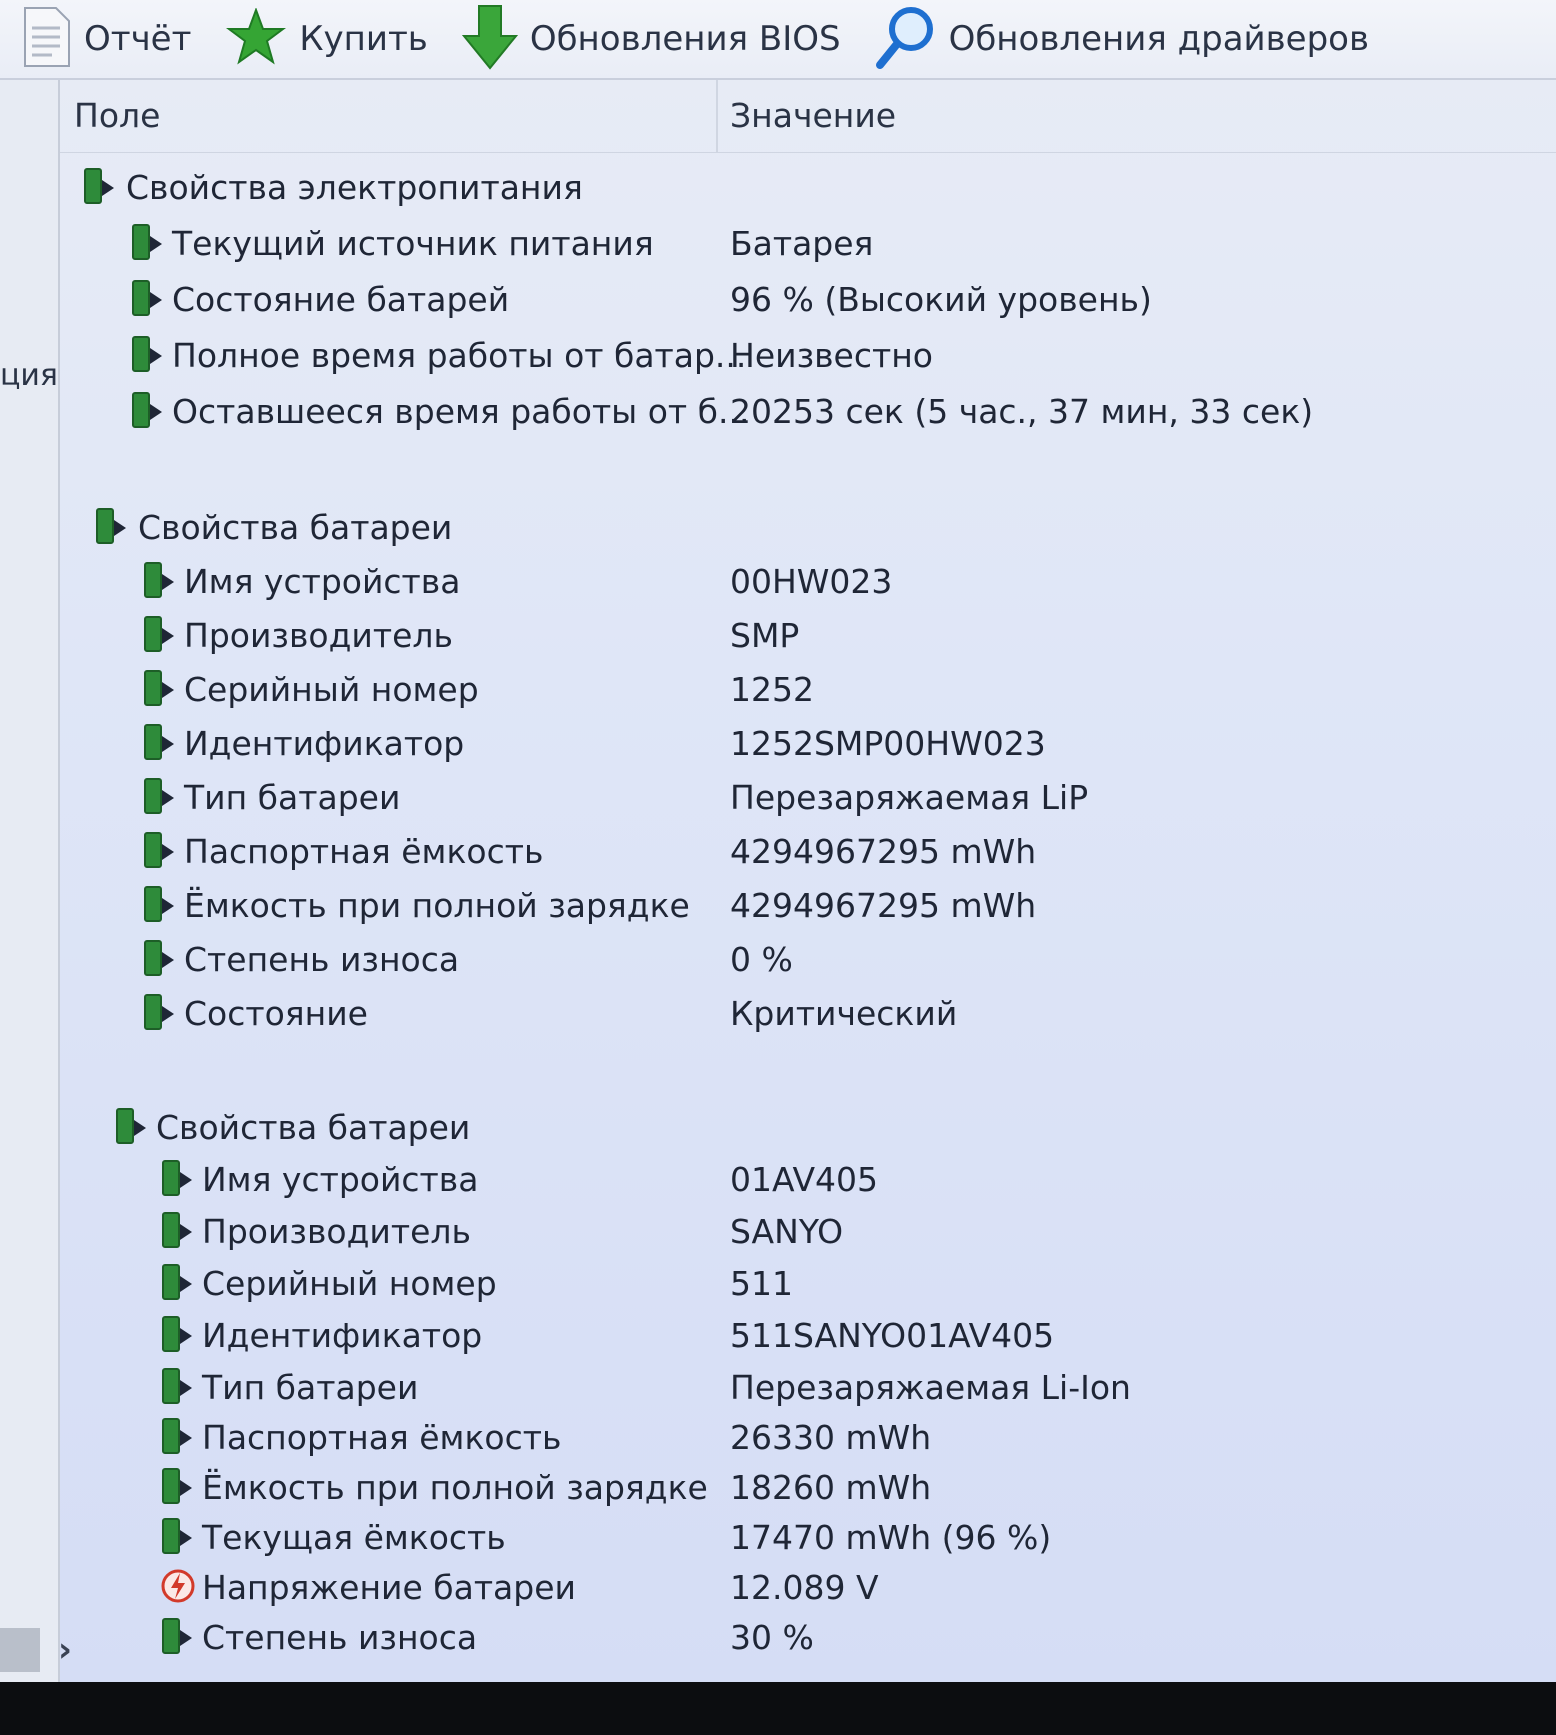 The image size is (1556, 1735). I want to click on left-pane-clipped-text: ция, so click(29, 375).